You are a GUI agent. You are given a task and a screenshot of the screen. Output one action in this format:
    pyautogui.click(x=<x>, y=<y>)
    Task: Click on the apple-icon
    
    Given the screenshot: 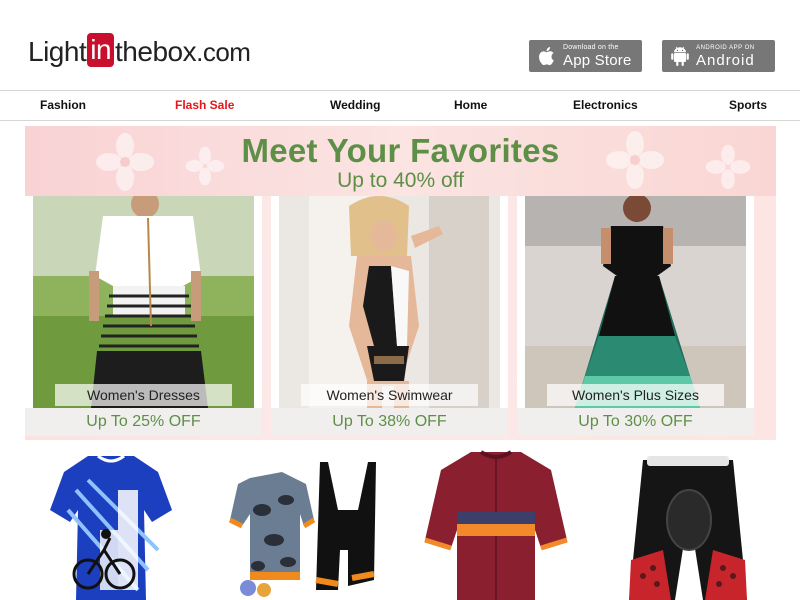 What is the action you would take?
    pyautogui.click(x=546, y=56)
    